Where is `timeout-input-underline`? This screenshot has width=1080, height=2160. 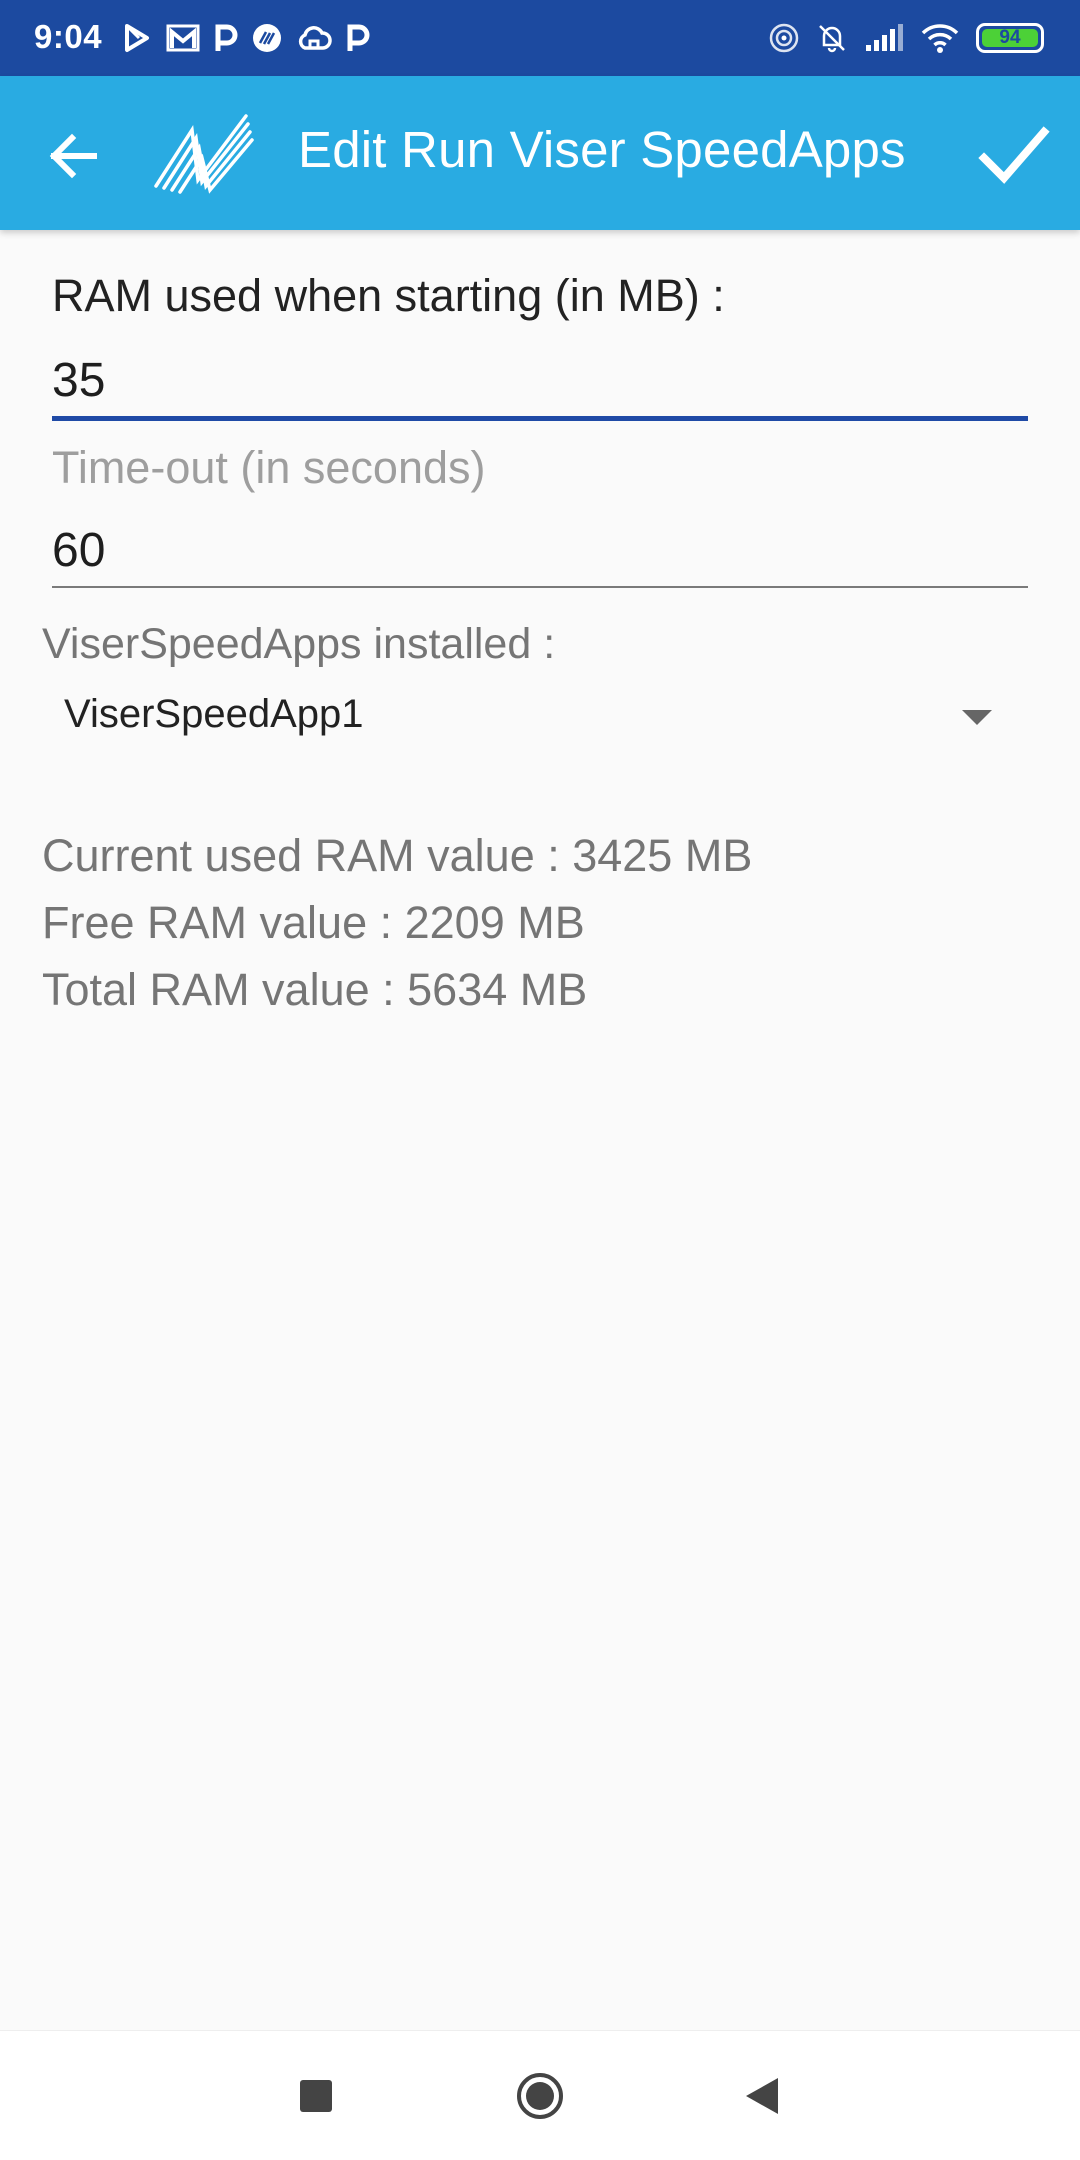 timeout-input-underline is located at coordinates (540, 587).